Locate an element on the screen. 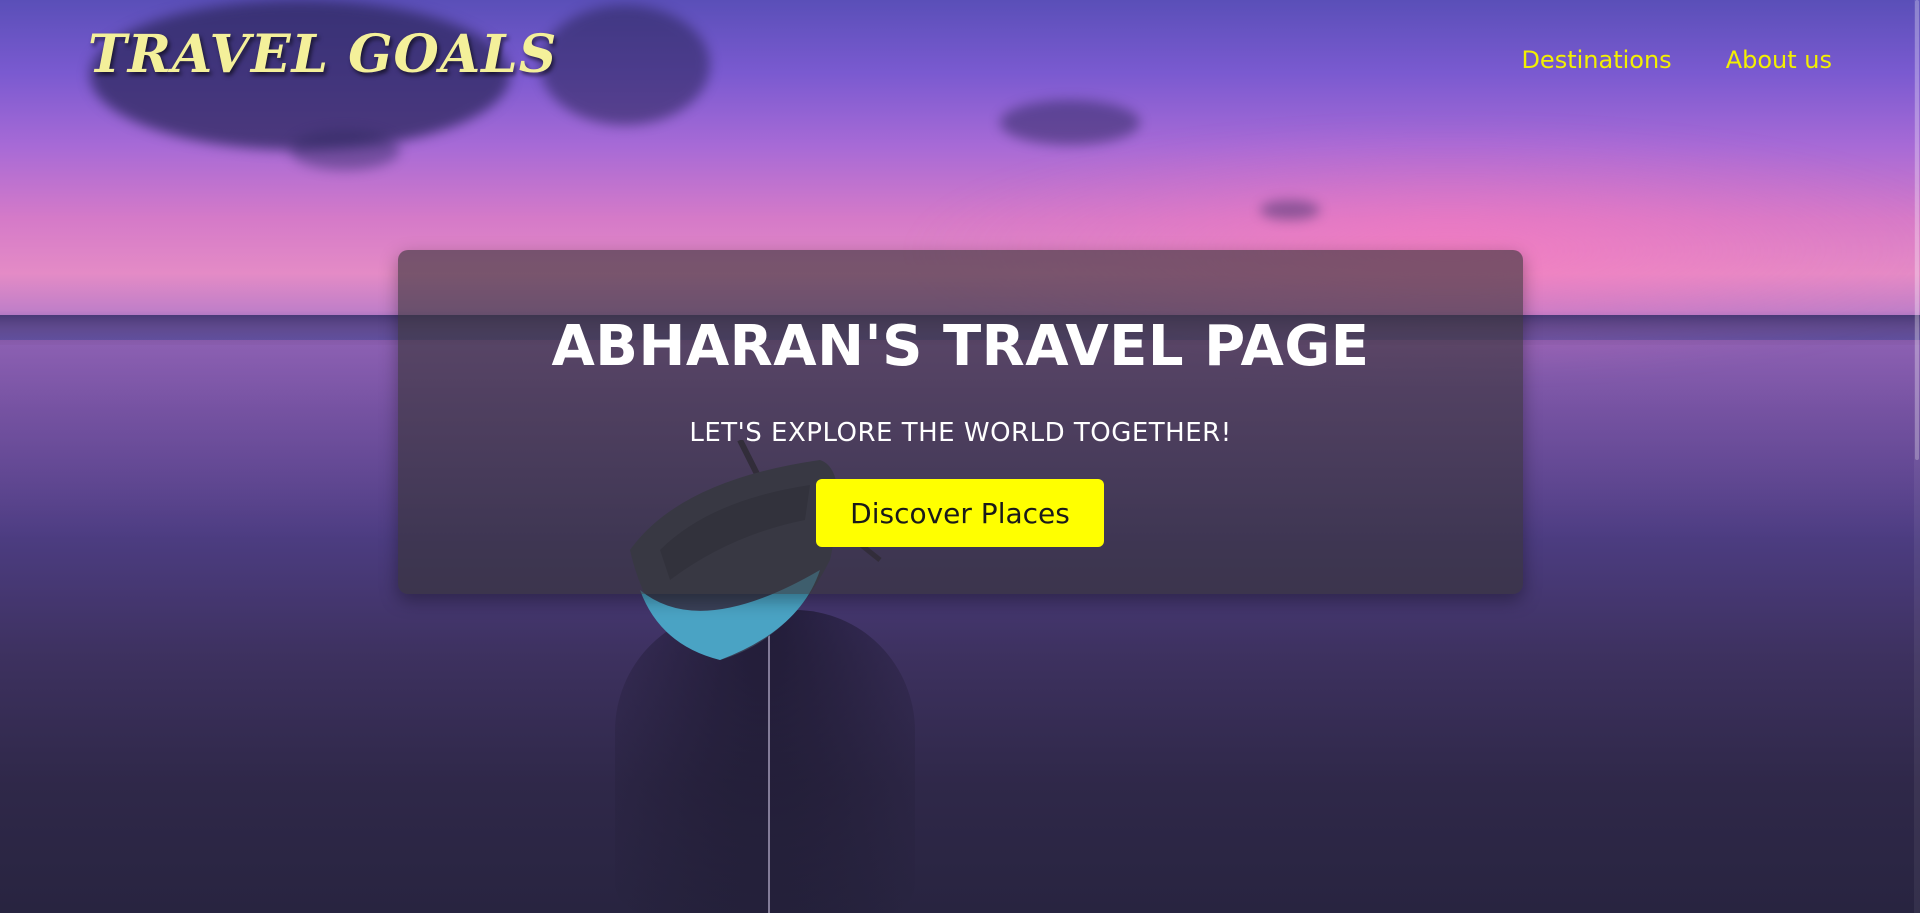 The height and width of the screenshot is (913, 1920). nav-link-destinations: Destinations is located at coordinates (1596, 60).